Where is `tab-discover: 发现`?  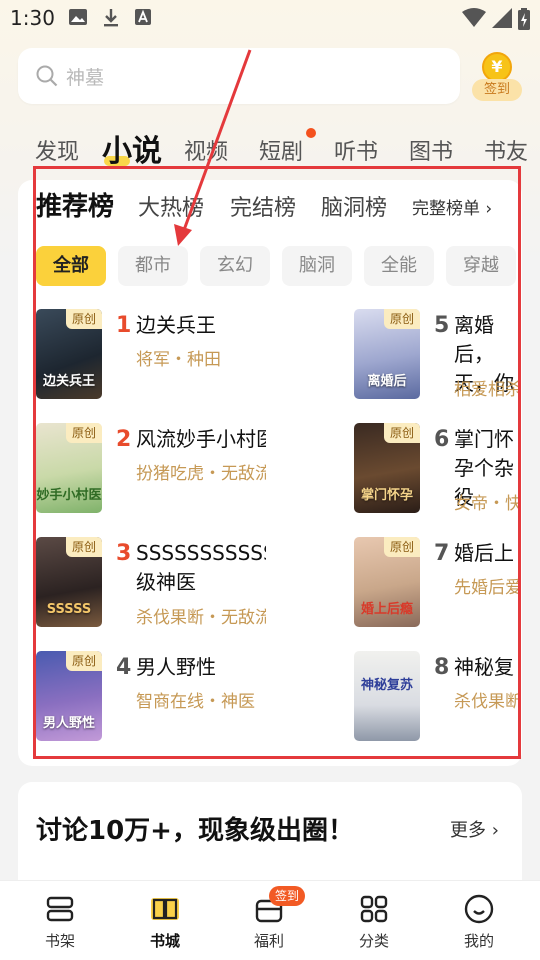
tab-discover: 发现 is located at coordinates (57, 150).